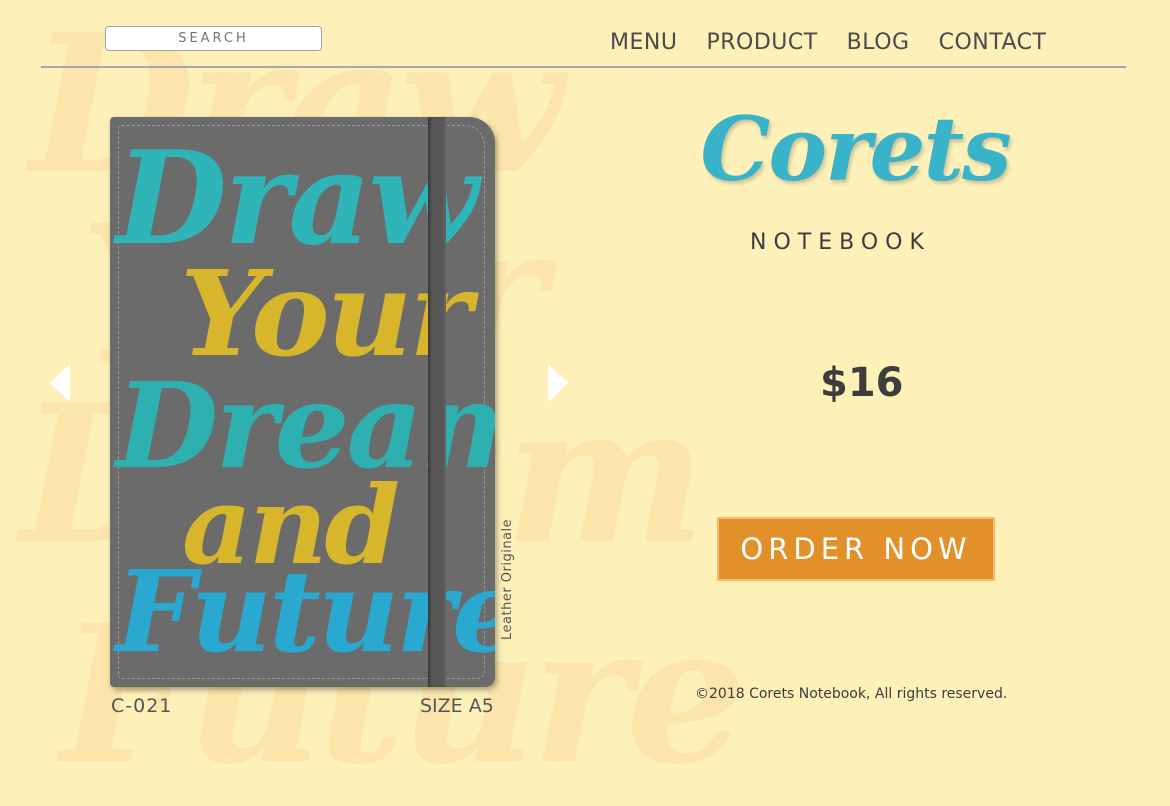 This screenshot has width=1170, height=806. I want to click on brand-subtitle: NOTEBOOK, so click(840, 242).